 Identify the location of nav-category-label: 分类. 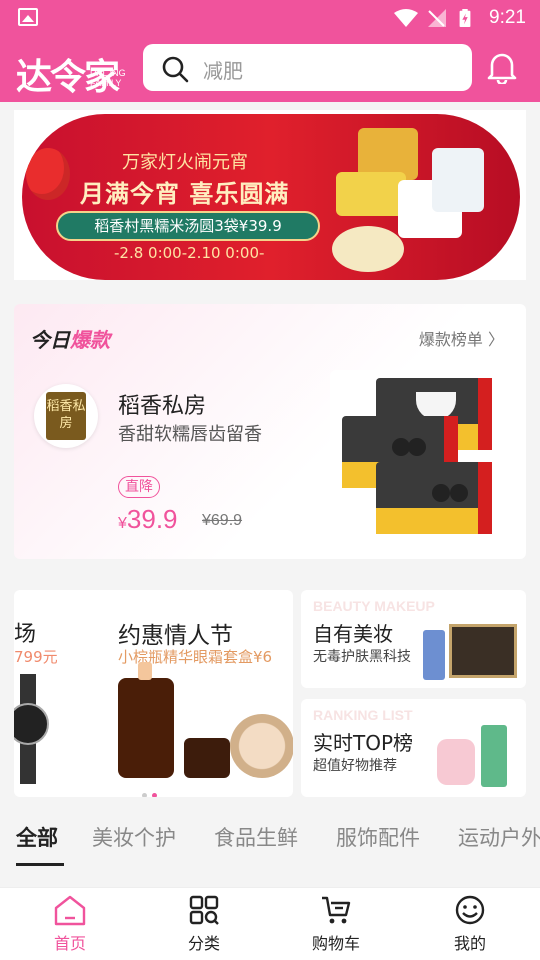
(203, 943).